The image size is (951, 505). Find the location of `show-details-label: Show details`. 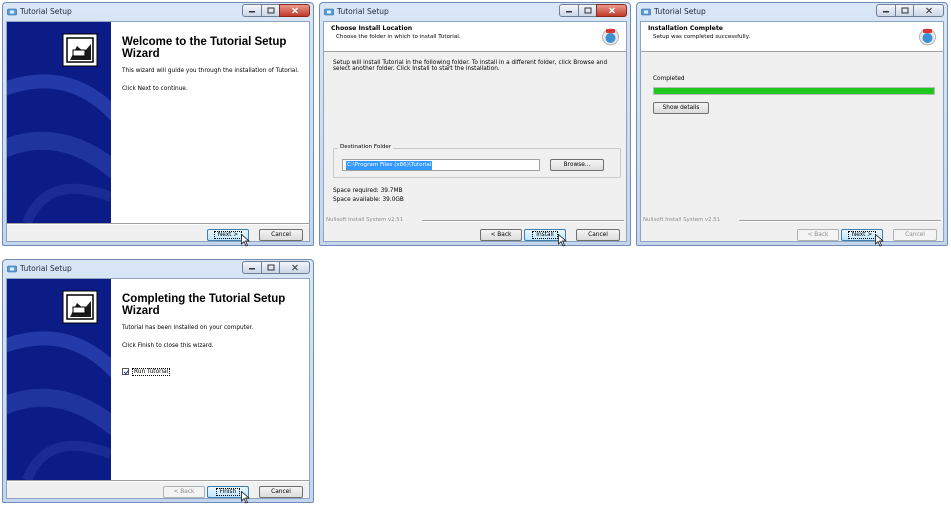

show-details-label: Show details is located at coordinates (681, 108).